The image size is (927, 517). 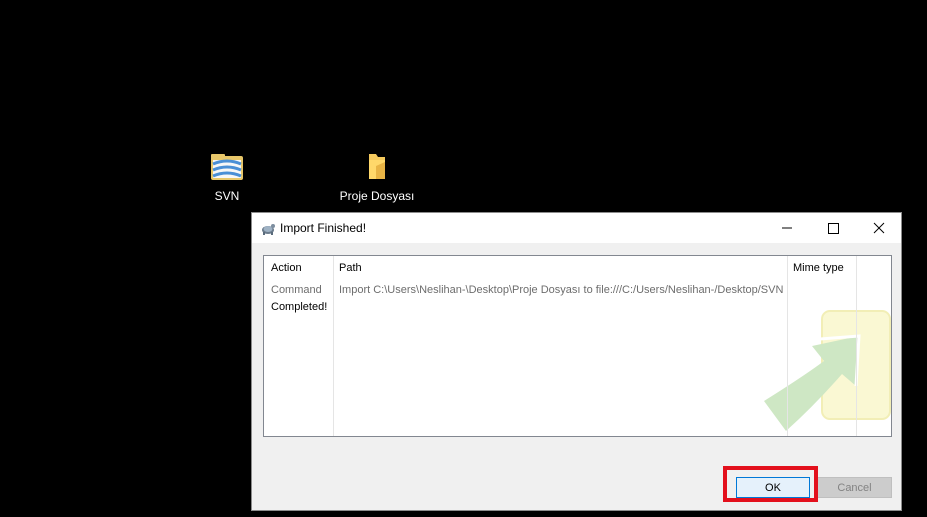 What do you see at coordinates (377, 168) in the screenshot?
I see `folder-icon` at bounding box center [377, 168].